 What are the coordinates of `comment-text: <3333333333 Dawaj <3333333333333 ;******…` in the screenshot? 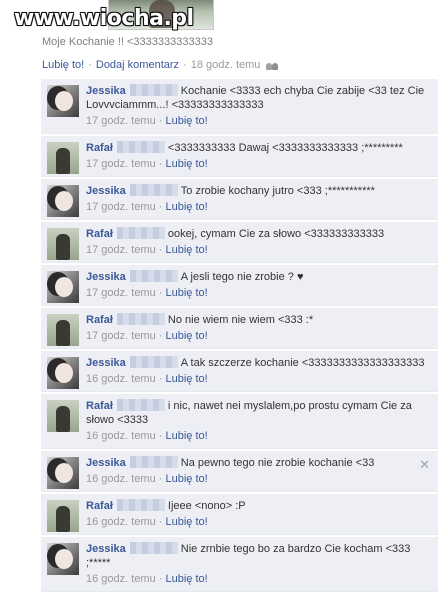 It's located at (285, 148).